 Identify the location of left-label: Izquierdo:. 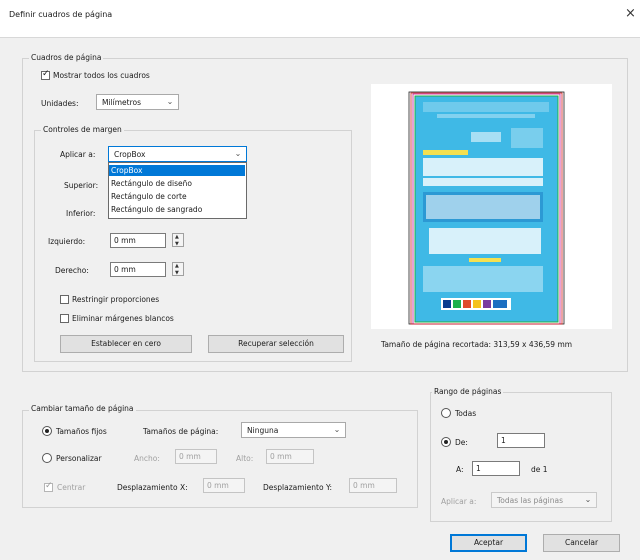
(67, 241).